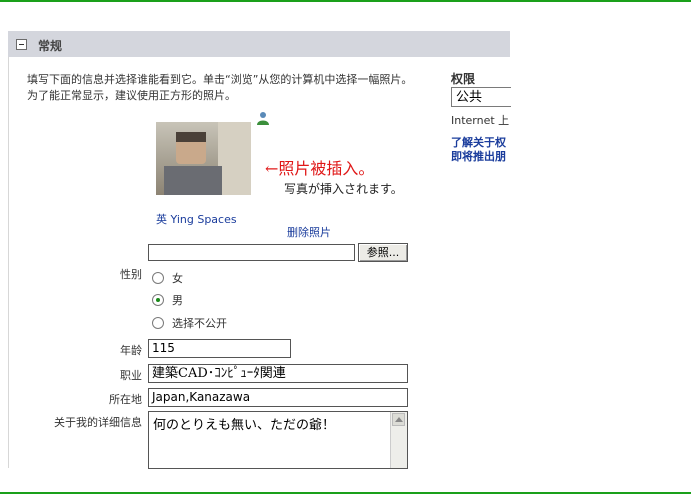  I want to click on gender-radio-private, so click(158, 323).